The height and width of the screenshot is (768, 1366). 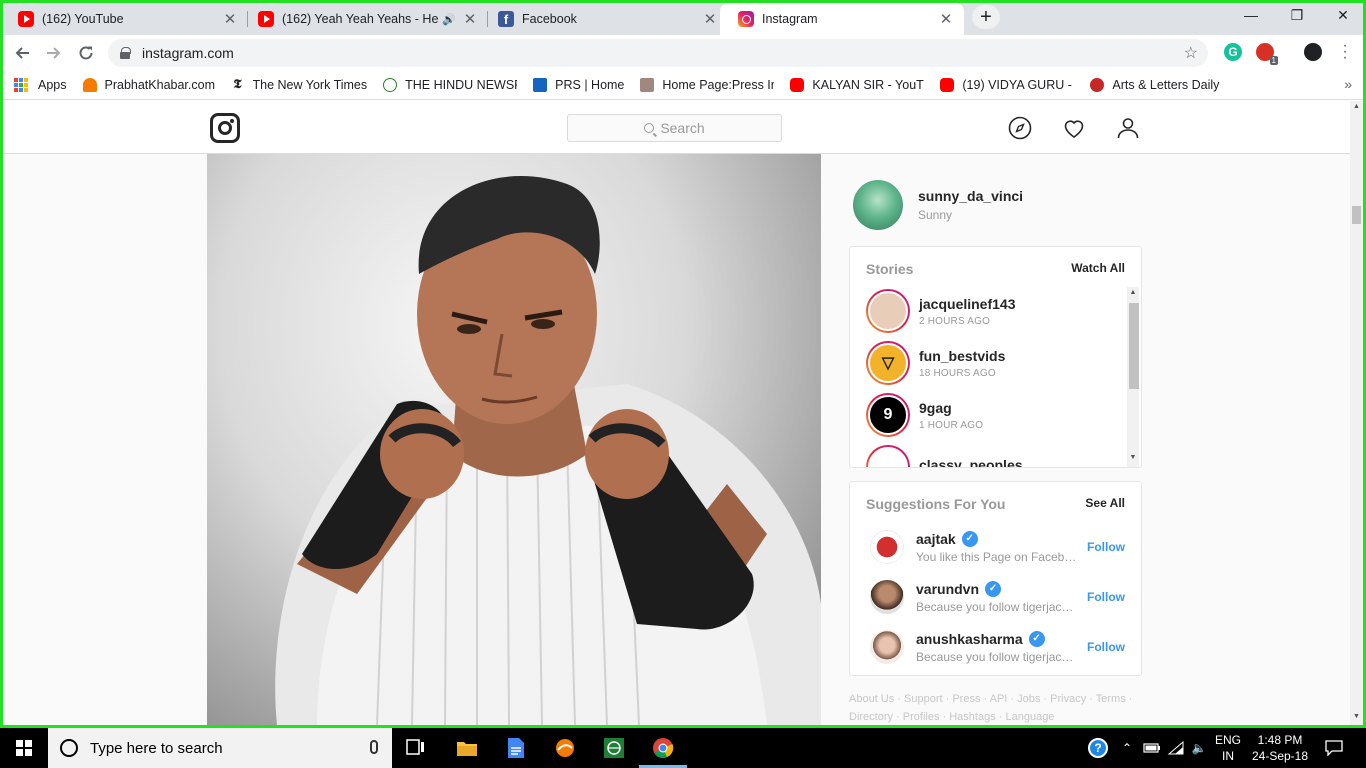 I want to click on avatar: 9, so click(x=888, y=415).